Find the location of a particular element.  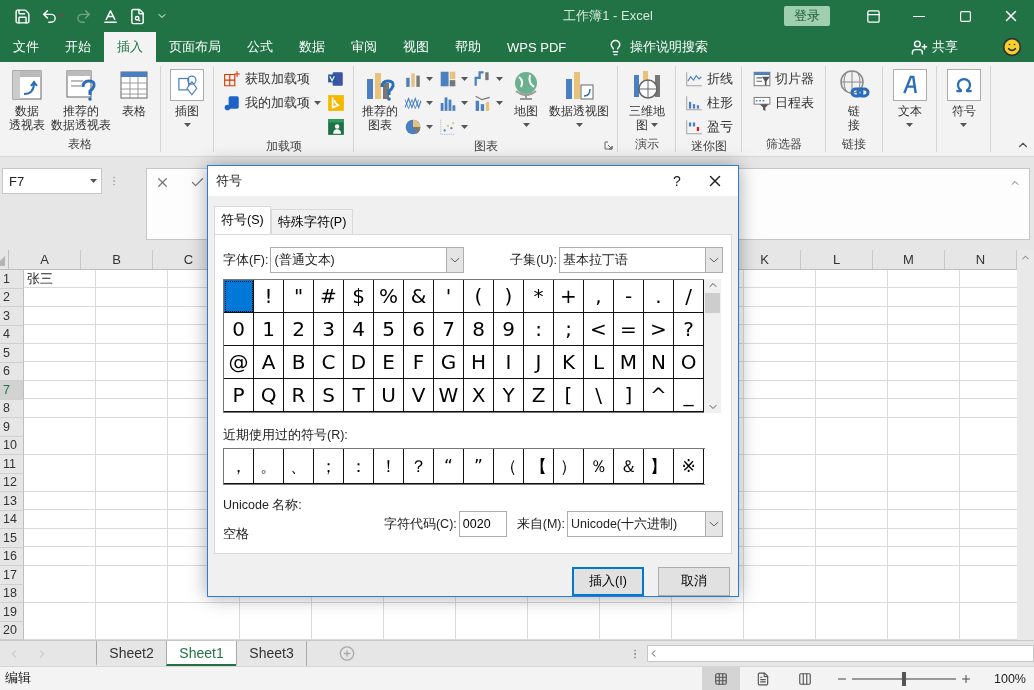

symbol-cell: ' is located at coordinates (449, 297).